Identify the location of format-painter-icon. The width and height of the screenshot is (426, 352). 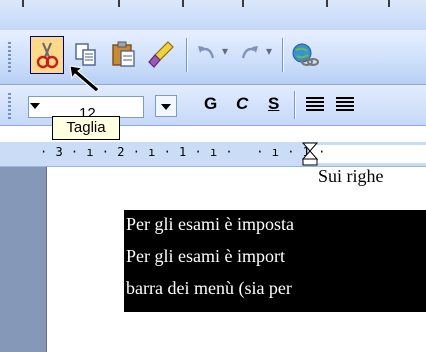
(161, 54).